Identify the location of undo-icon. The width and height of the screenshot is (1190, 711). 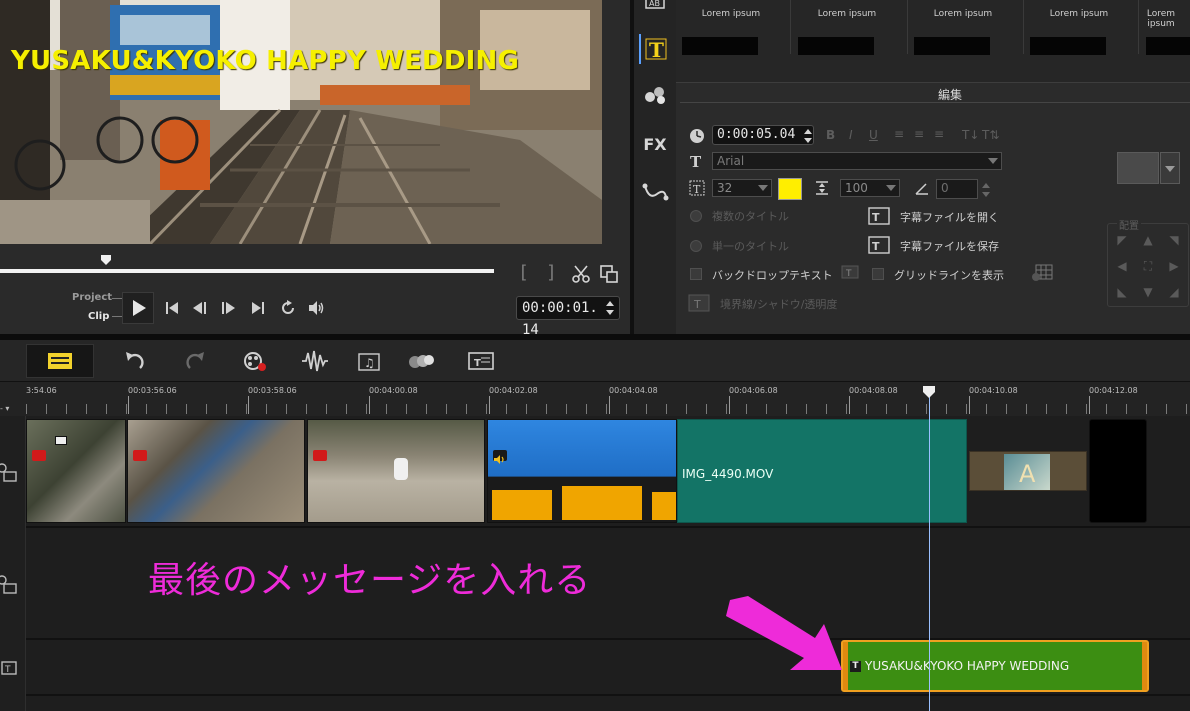
(135, 361).